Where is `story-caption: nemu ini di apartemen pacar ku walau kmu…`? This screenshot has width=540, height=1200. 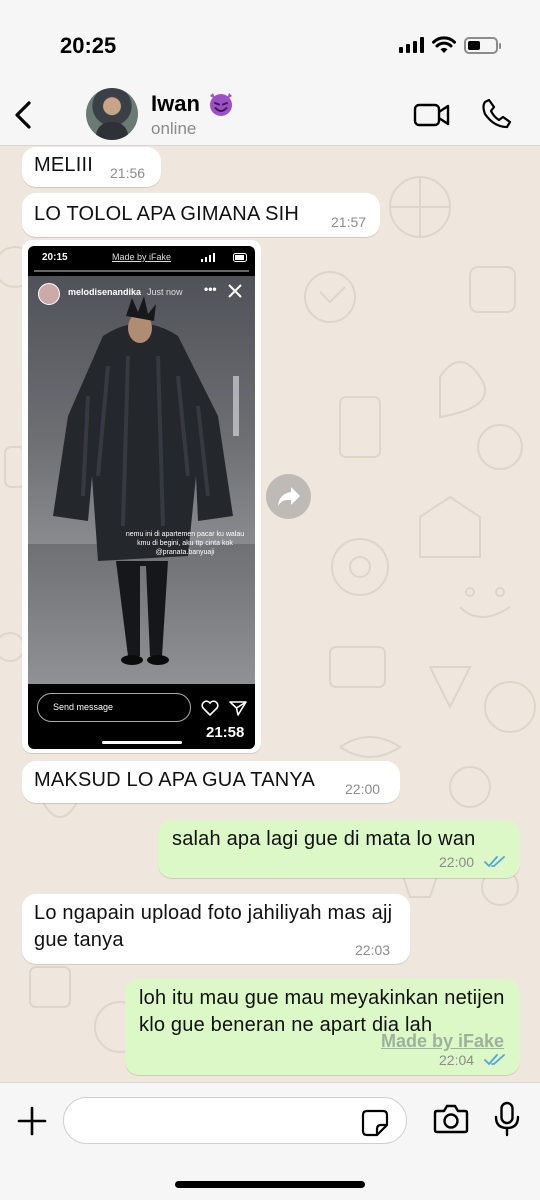
story-caption: nemu ini di apartemen pacar ku walau kmu… is located at coordinates (185, 543).